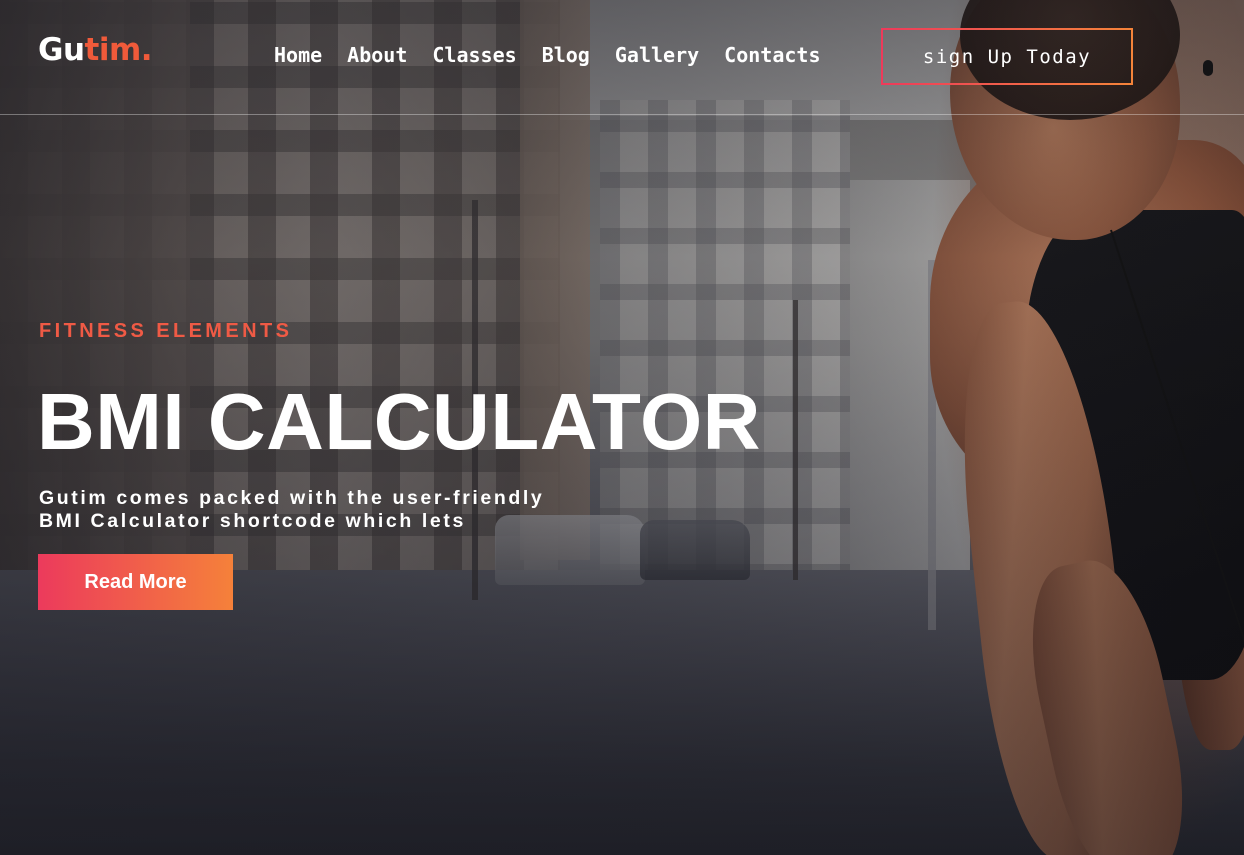 The width and height of the screenshot is (1244, 855). What do you see at coordinates (474, 55) in the screenshot?
I see `nav-item-classes: Classes` at bounding box center [474, 55].